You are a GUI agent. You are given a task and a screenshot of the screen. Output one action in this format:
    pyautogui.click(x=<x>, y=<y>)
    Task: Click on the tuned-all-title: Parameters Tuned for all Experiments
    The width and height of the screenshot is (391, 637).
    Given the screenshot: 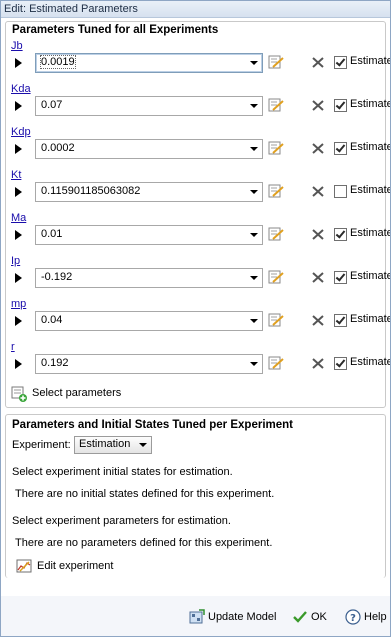 What is the action you would take?
    pyautogui.click(x=115, y=30)
    